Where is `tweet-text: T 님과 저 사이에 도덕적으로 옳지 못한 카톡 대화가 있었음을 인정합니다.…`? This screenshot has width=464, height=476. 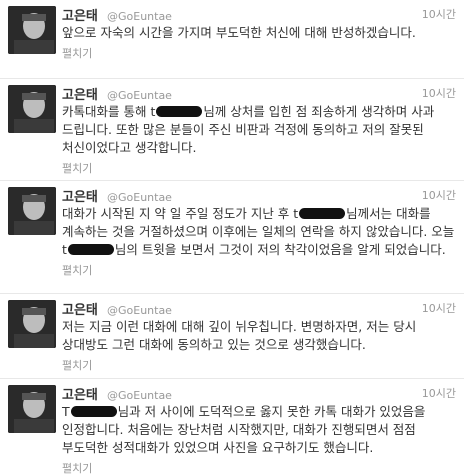
tweet-text: T 님과 저 사이에 도덕적으로 옳지 못한 카톡 대화가 있었음을 인정합니다.… is located at coordinates (259, 430).